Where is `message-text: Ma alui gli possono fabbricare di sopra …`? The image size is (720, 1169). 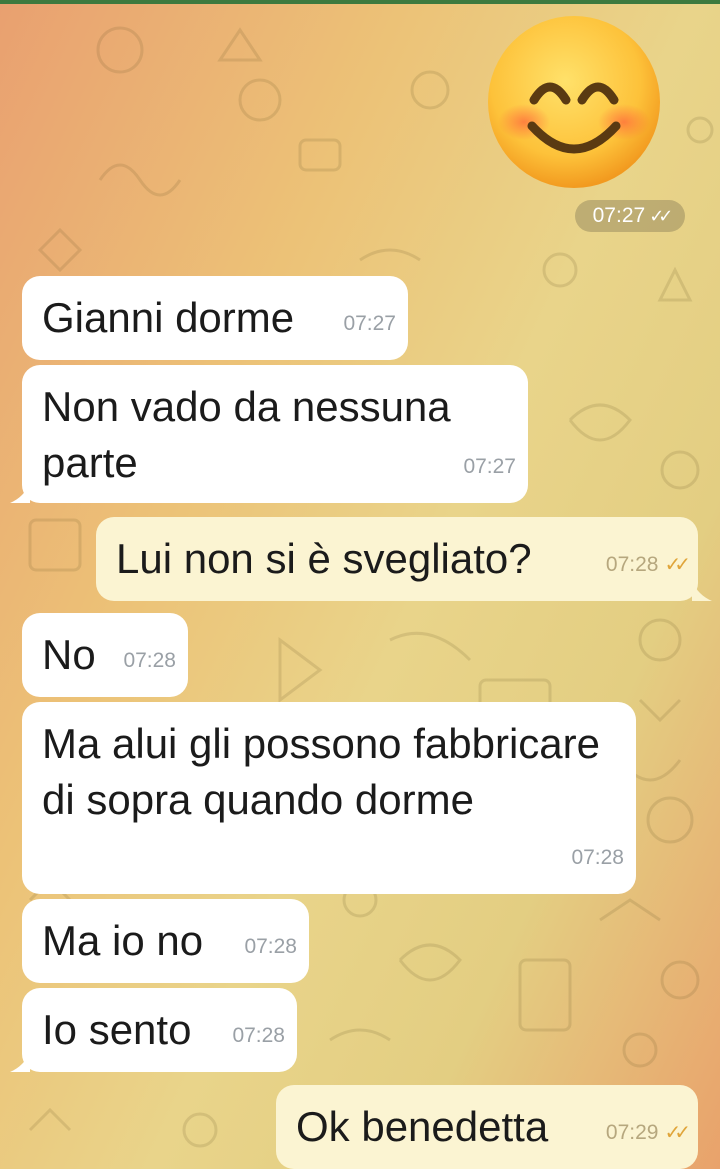
message-text: Ma alui gli possono fabbricare di sopra … is located at coordinates (321, 771).